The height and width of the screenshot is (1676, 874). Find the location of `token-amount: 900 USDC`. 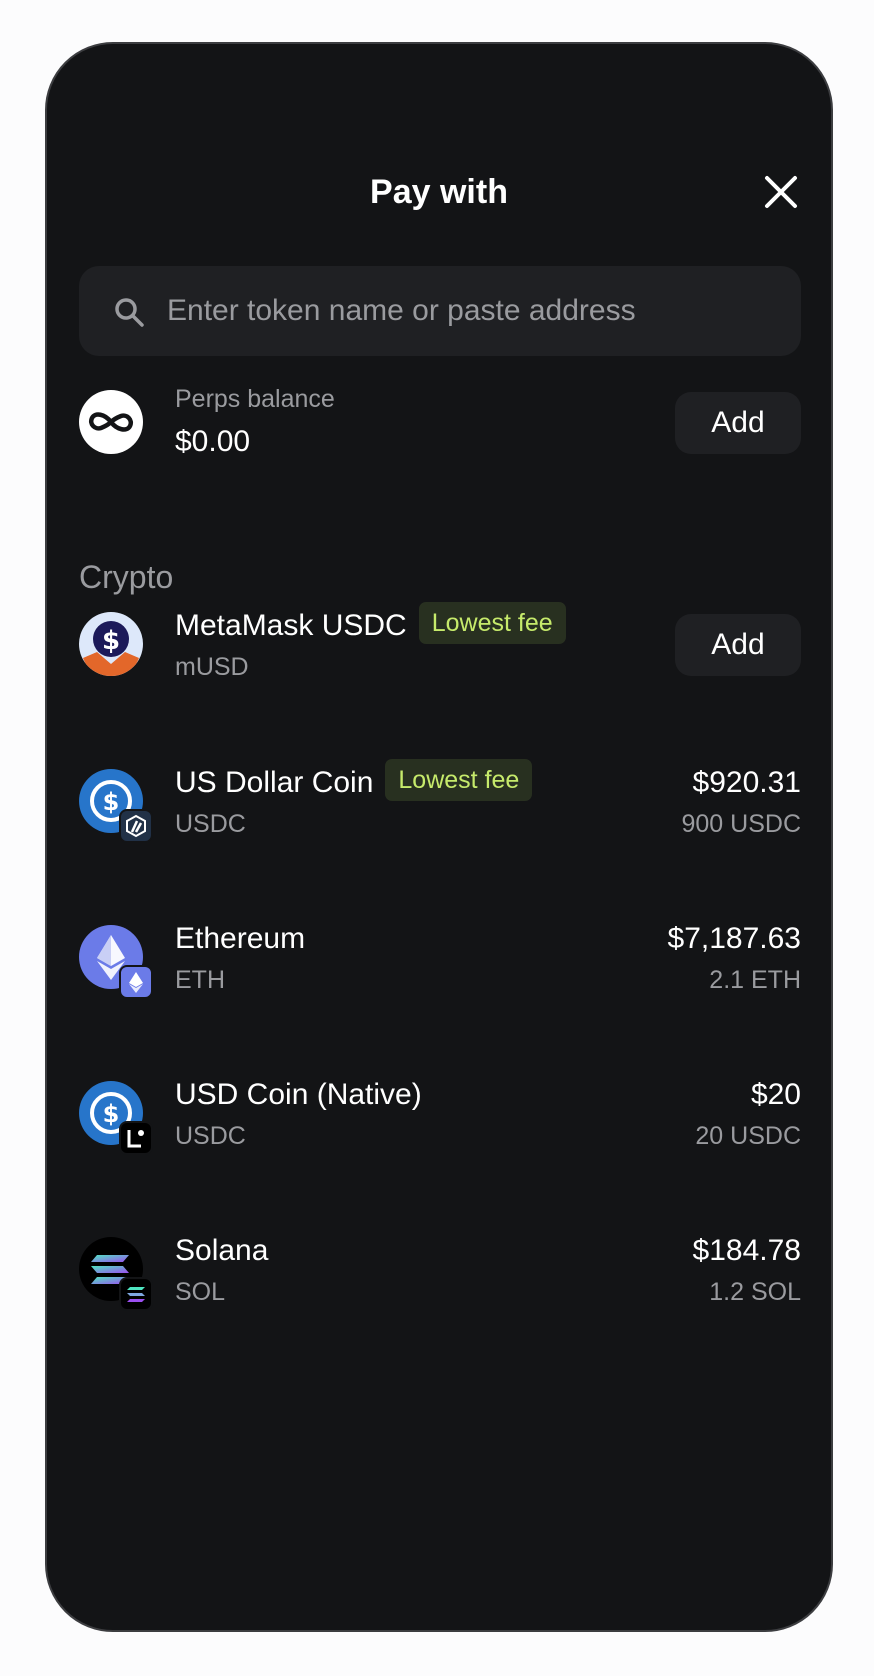

token-amount: 900 USDC is located at coordinates (741, 824).